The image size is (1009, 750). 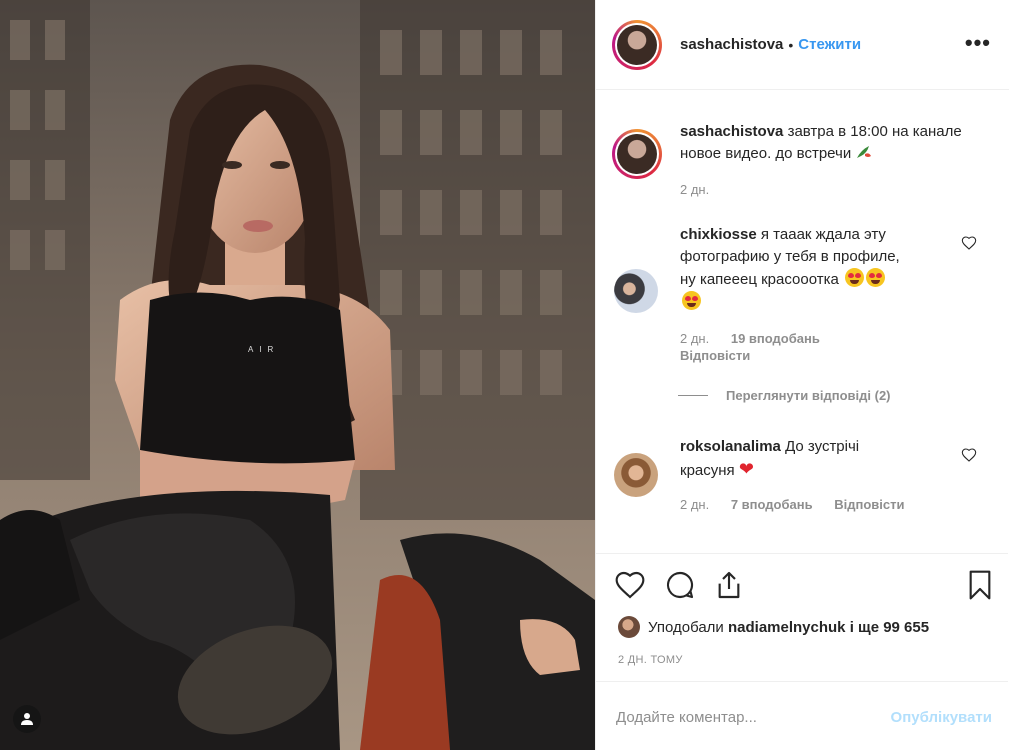 What do you see at coordinates (790, 256) in the screenshot?
I see `comment-body-line: фотографию у тебя в профиле,` at bounding box center [790, 256].